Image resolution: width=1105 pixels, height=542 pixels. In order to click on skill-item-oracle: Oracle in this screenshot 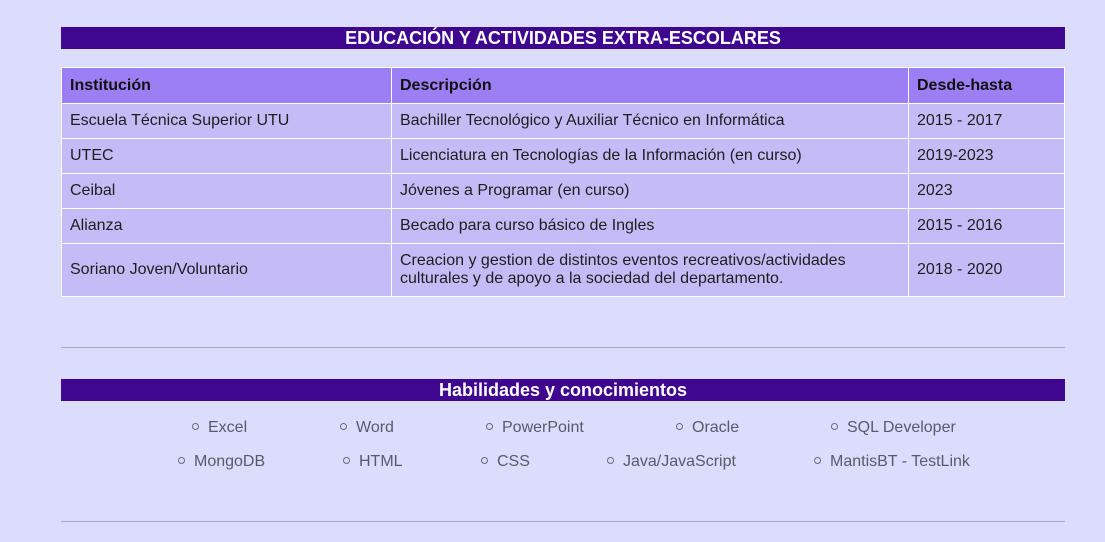, I will do `click(707, 428)`.